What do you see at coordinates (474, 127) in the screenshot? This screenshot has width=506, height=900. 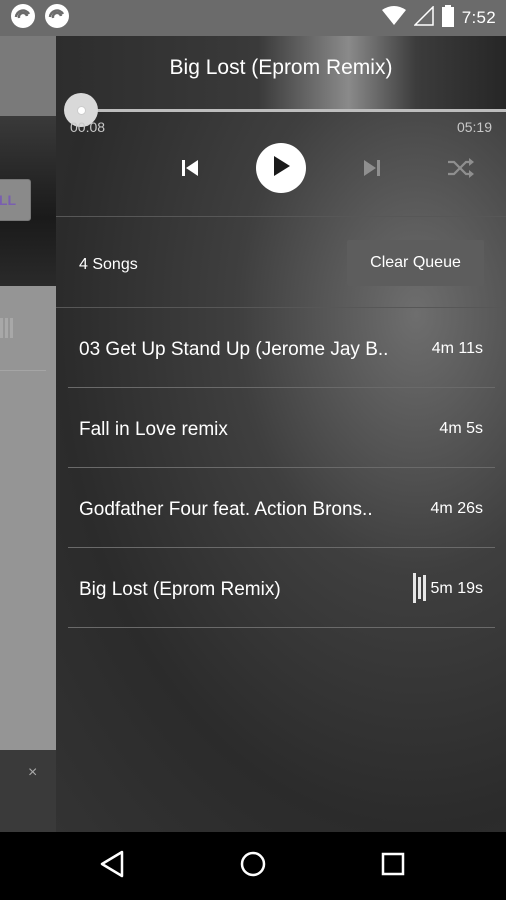 I see `total-time: 05:19` at bounding box center [474, 127].